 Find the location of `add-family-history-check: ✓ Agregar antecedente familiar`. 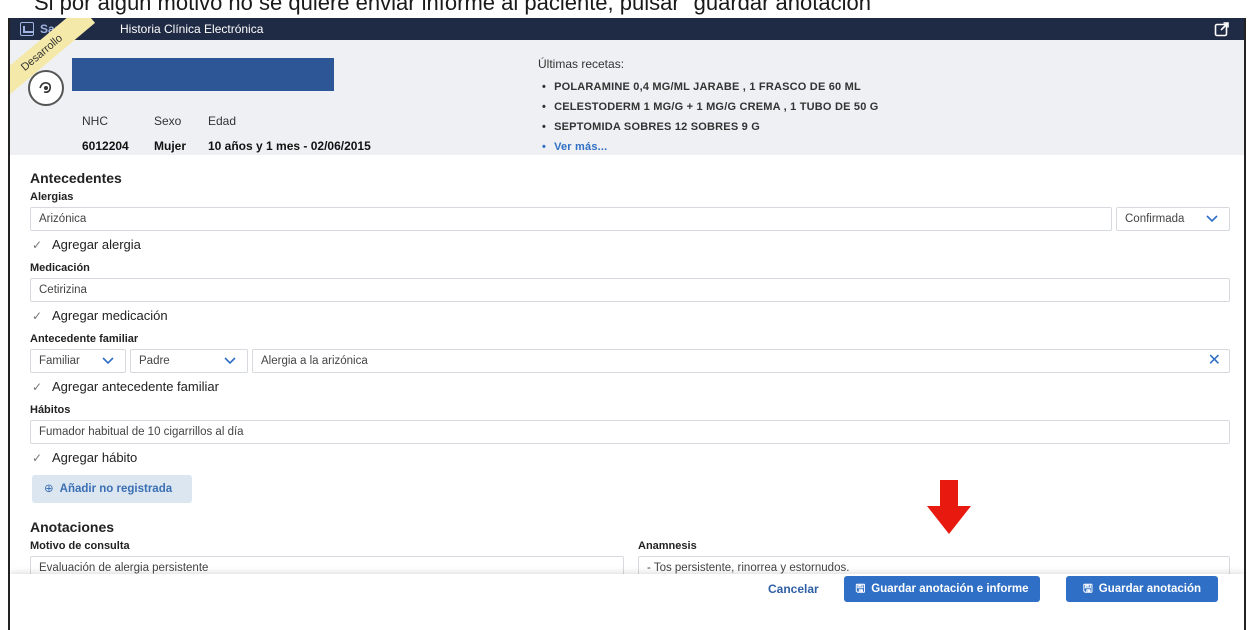

add-family-history-check: ✓ Agregar antecedente familiar is located at coordinates (125, 386).